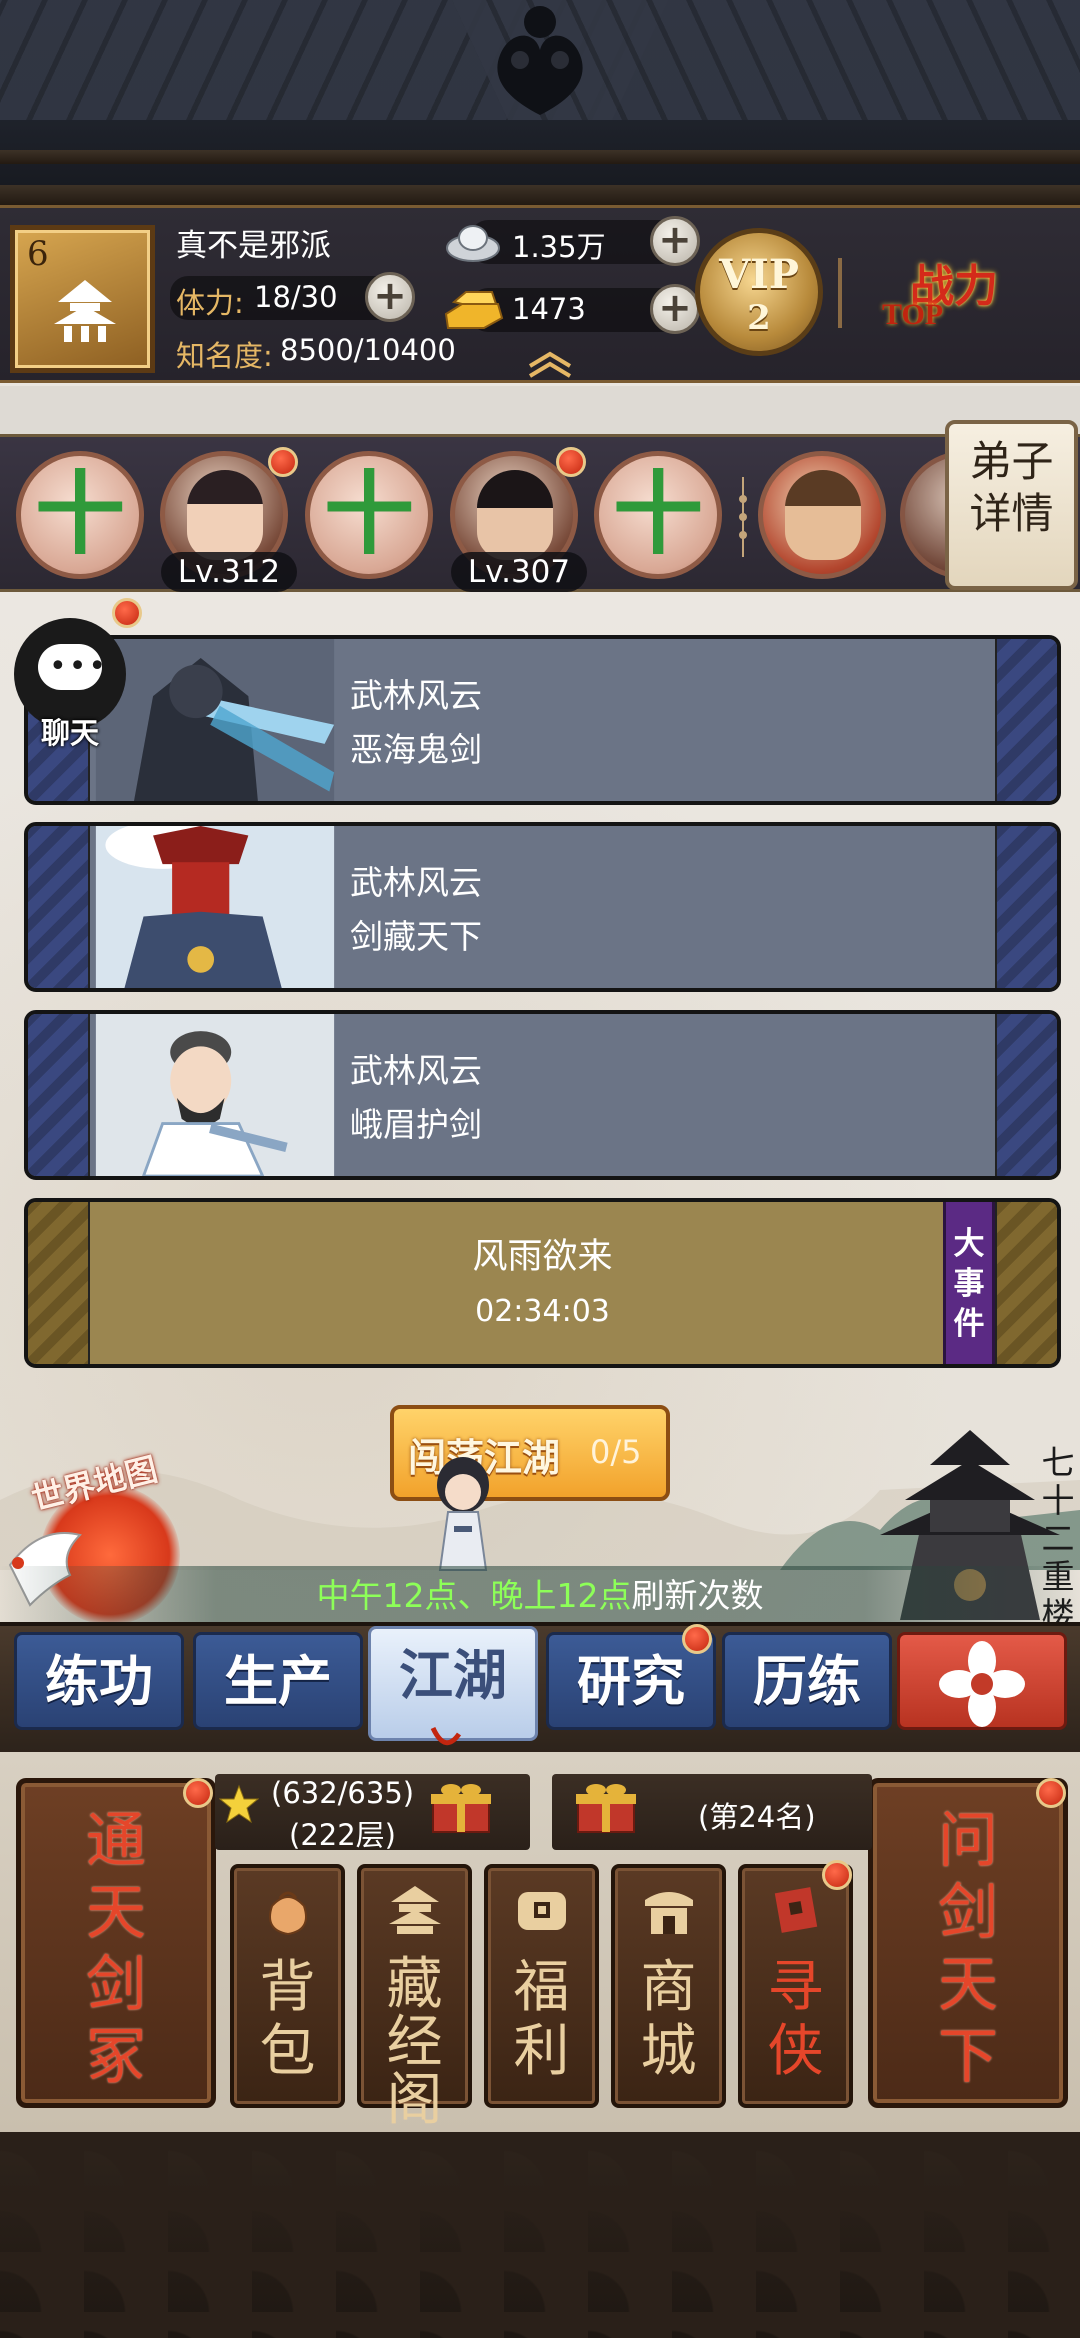 The width and height of the screenshot is (1080, 2338). Describe the element at coordinates (540, 157) in the screenshot. I see `roof-beam` at that location.